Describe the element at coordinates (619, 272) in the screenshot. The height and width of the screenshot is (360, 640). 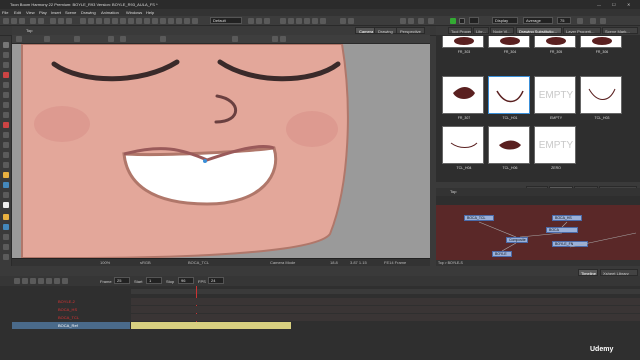
I see `tab-xsheet-library: Xsheet Library` at that location.